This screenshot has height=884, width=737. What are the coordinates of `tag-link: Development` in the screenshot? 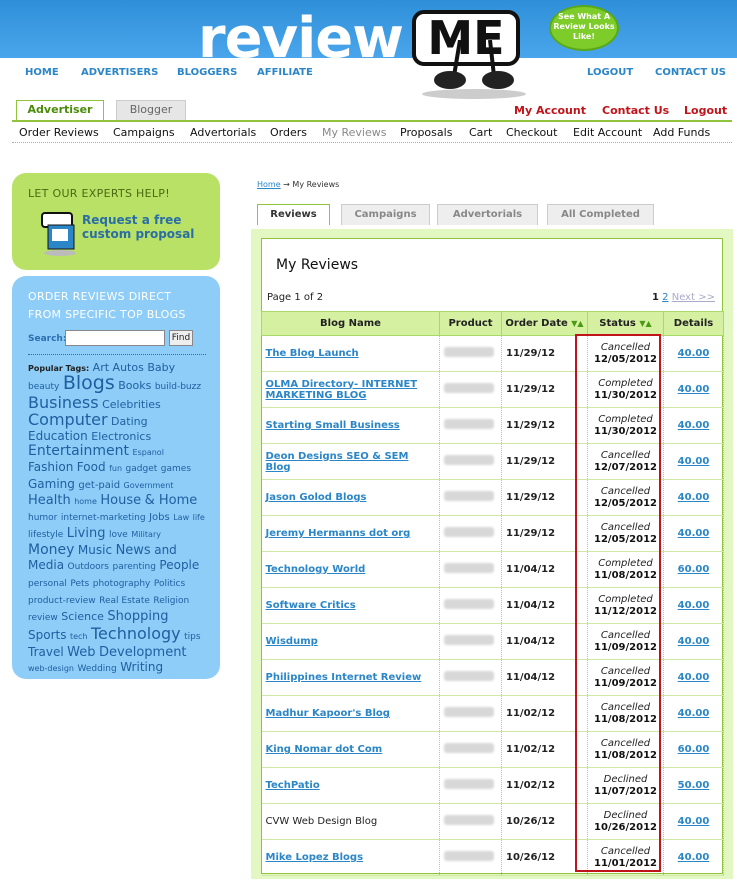 It's located at (143, 652).